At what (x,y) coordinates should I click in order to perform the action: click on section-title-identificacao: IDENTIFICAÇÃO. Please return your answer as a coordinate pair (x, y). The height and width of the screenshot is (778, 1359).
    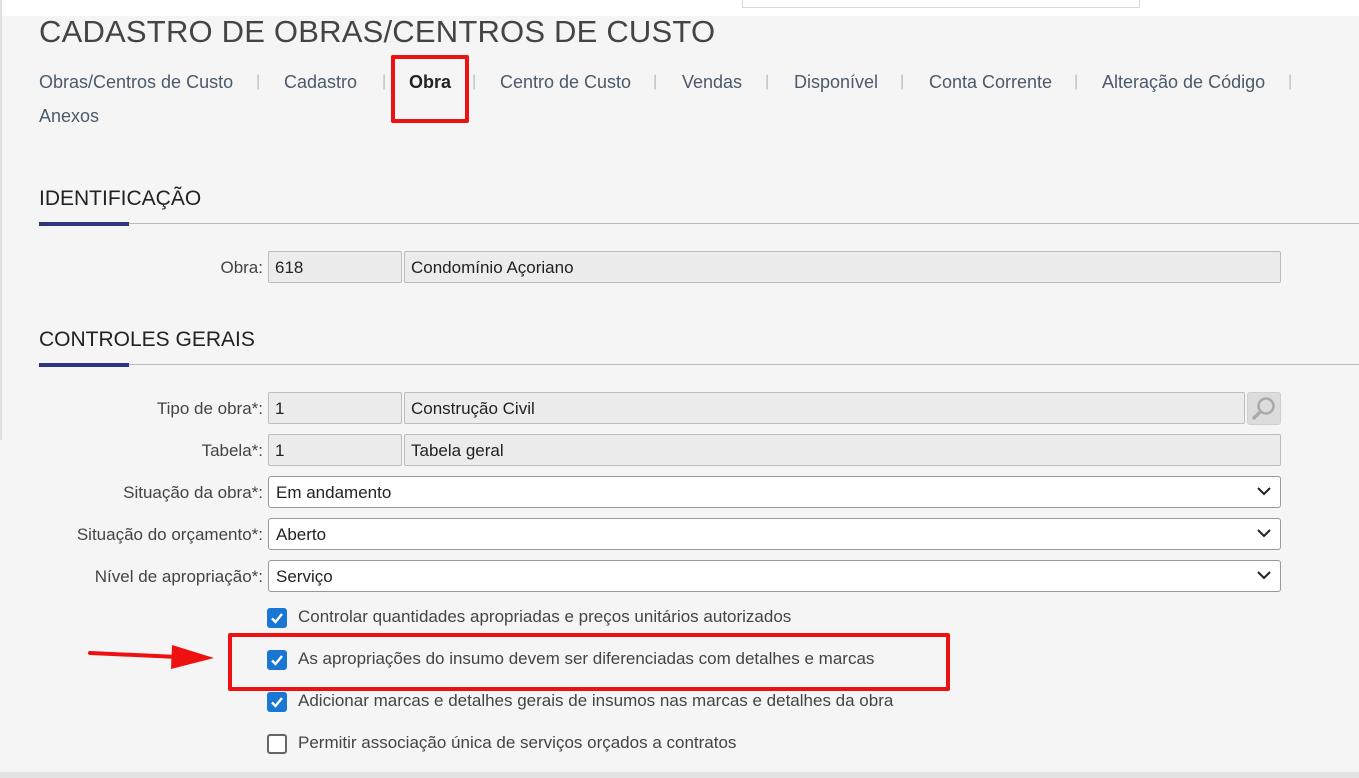
    Looking at the image, I should click on (120, 198).